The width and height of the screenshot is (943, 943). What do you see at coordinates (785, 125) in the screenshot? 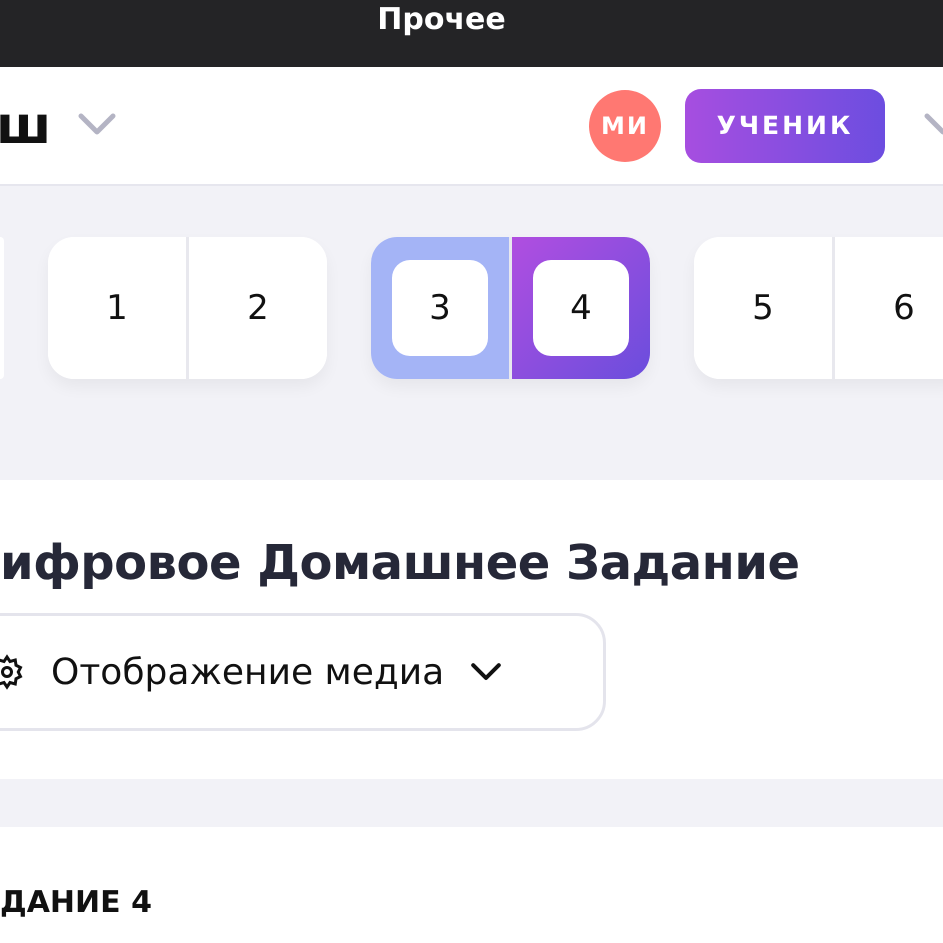
I see `role-badge: УЧЕНИК` at bounding box center [785, 125].